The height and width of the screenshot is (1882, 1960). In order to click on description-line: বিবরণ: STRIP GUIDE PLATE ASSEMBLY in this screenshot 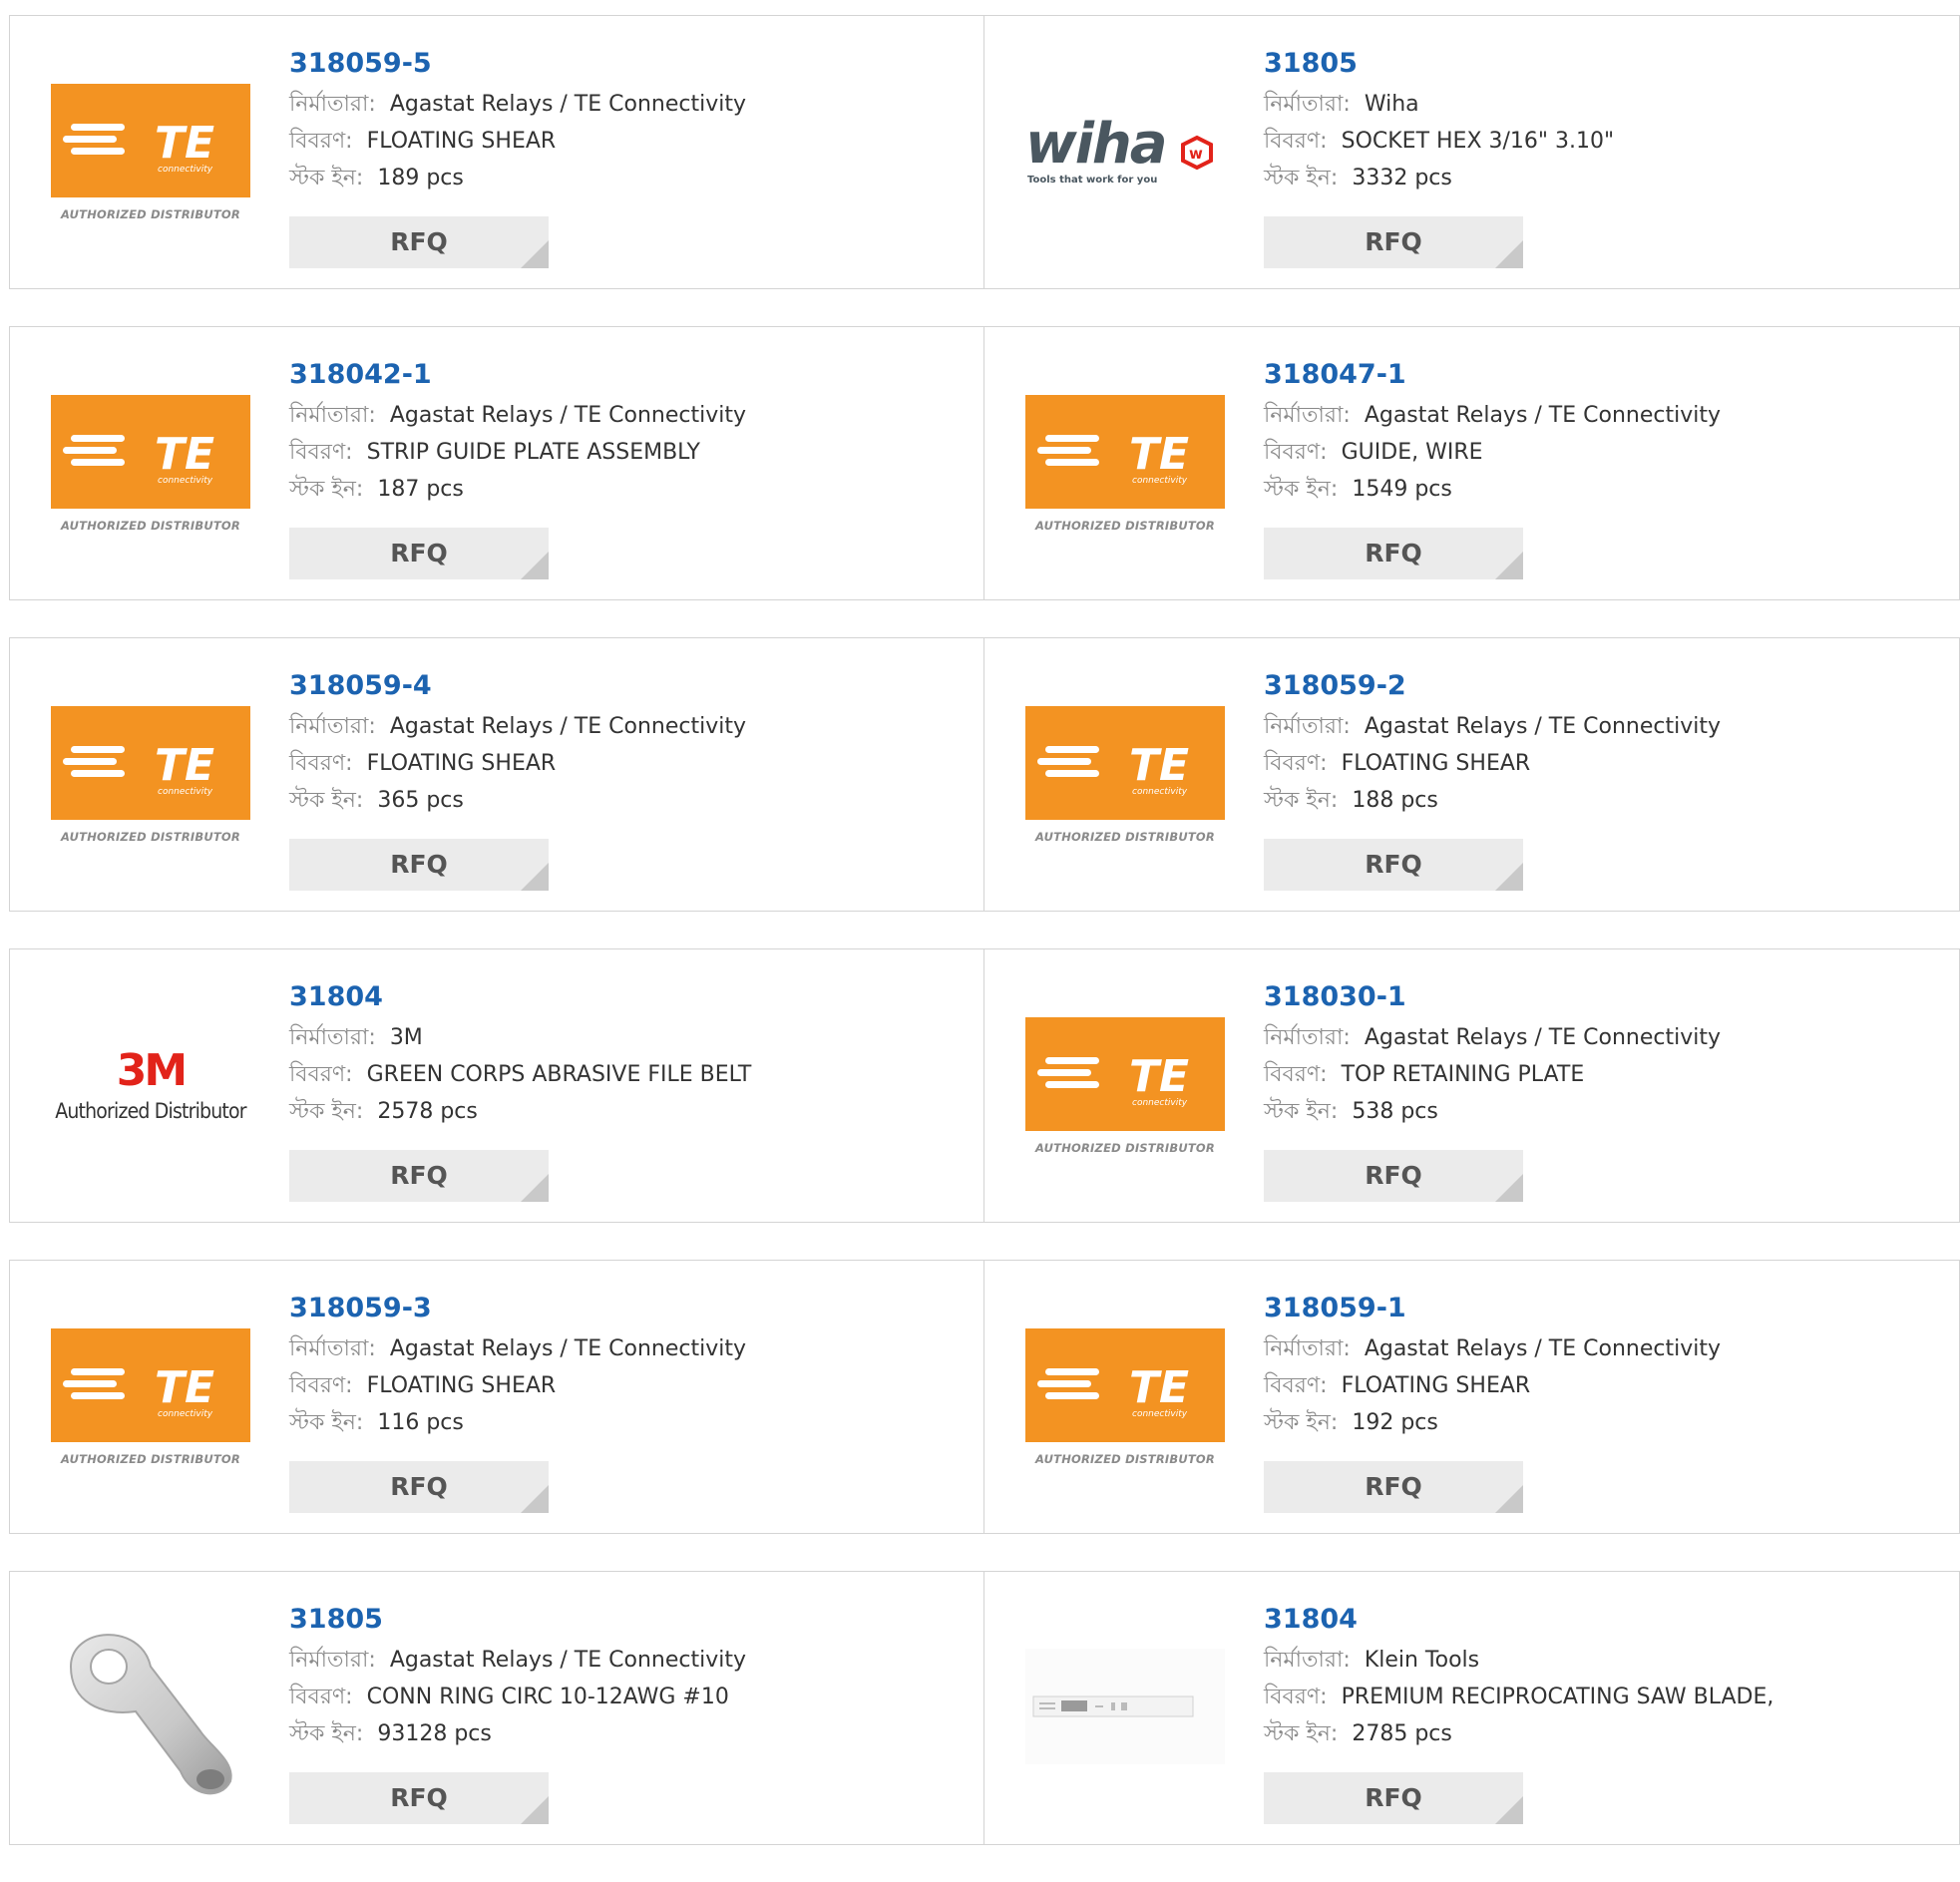, I will do `click(518, 453)`.